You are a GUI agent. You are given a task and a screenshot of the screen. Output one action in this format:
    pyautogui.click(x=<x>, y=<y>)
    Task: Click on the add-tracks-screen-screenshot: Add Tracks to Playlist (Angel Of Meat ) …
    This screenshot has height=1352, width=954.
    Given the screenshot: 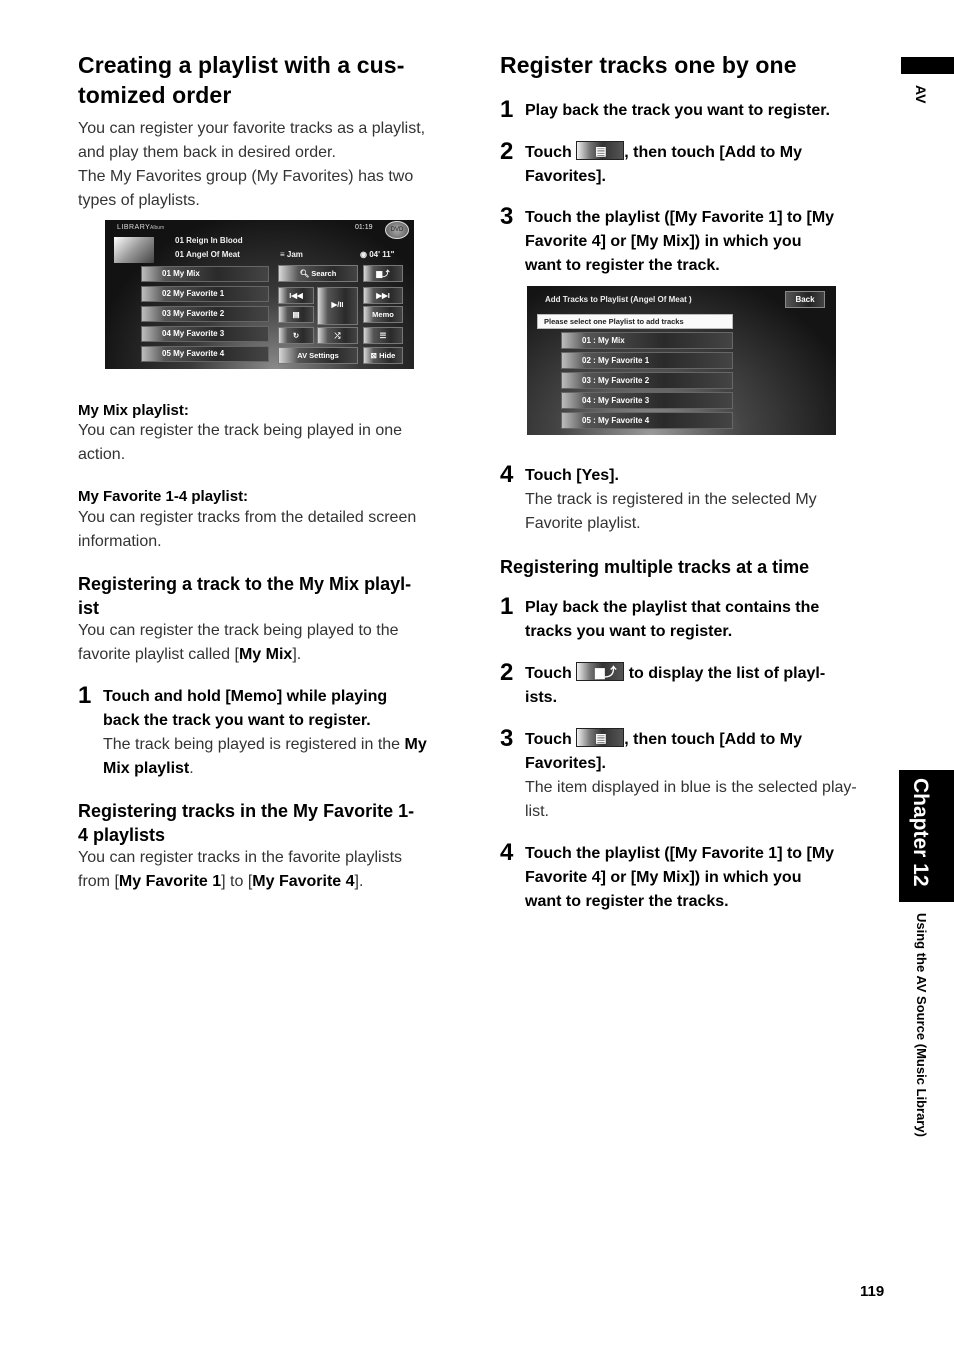 What is the action you would take?
    pyautogui.click(x=681, y=360)
    